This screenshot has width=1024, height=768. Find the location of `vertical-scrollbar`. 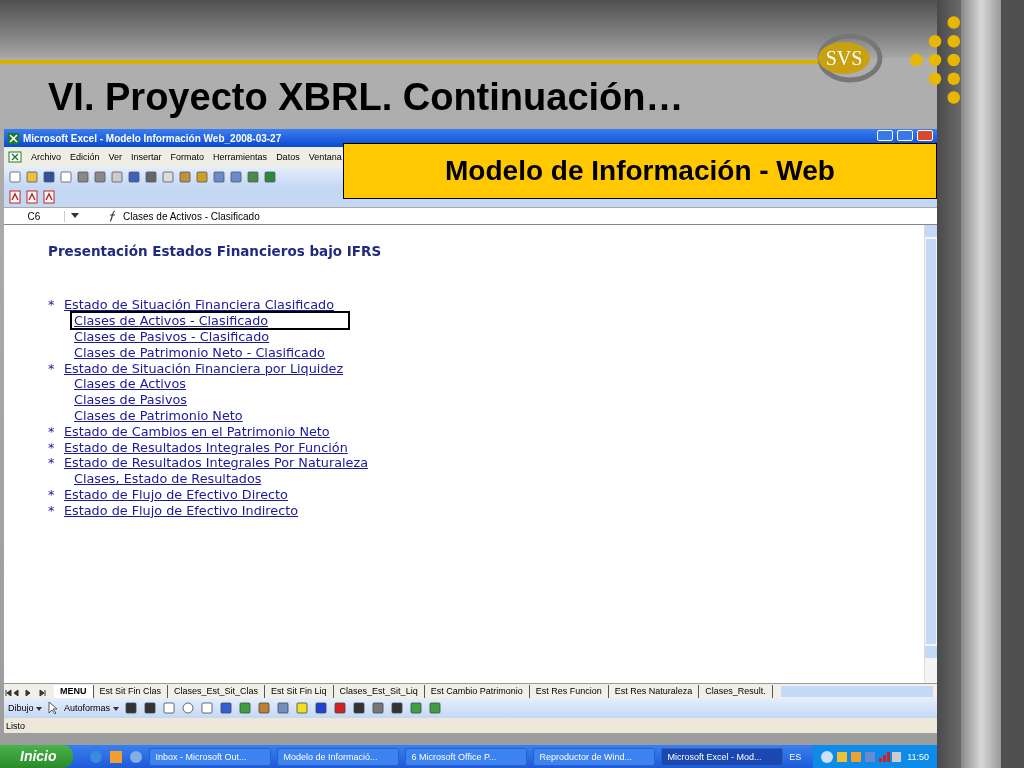

vertical-scrollbar is located at coordinates (930, 454).